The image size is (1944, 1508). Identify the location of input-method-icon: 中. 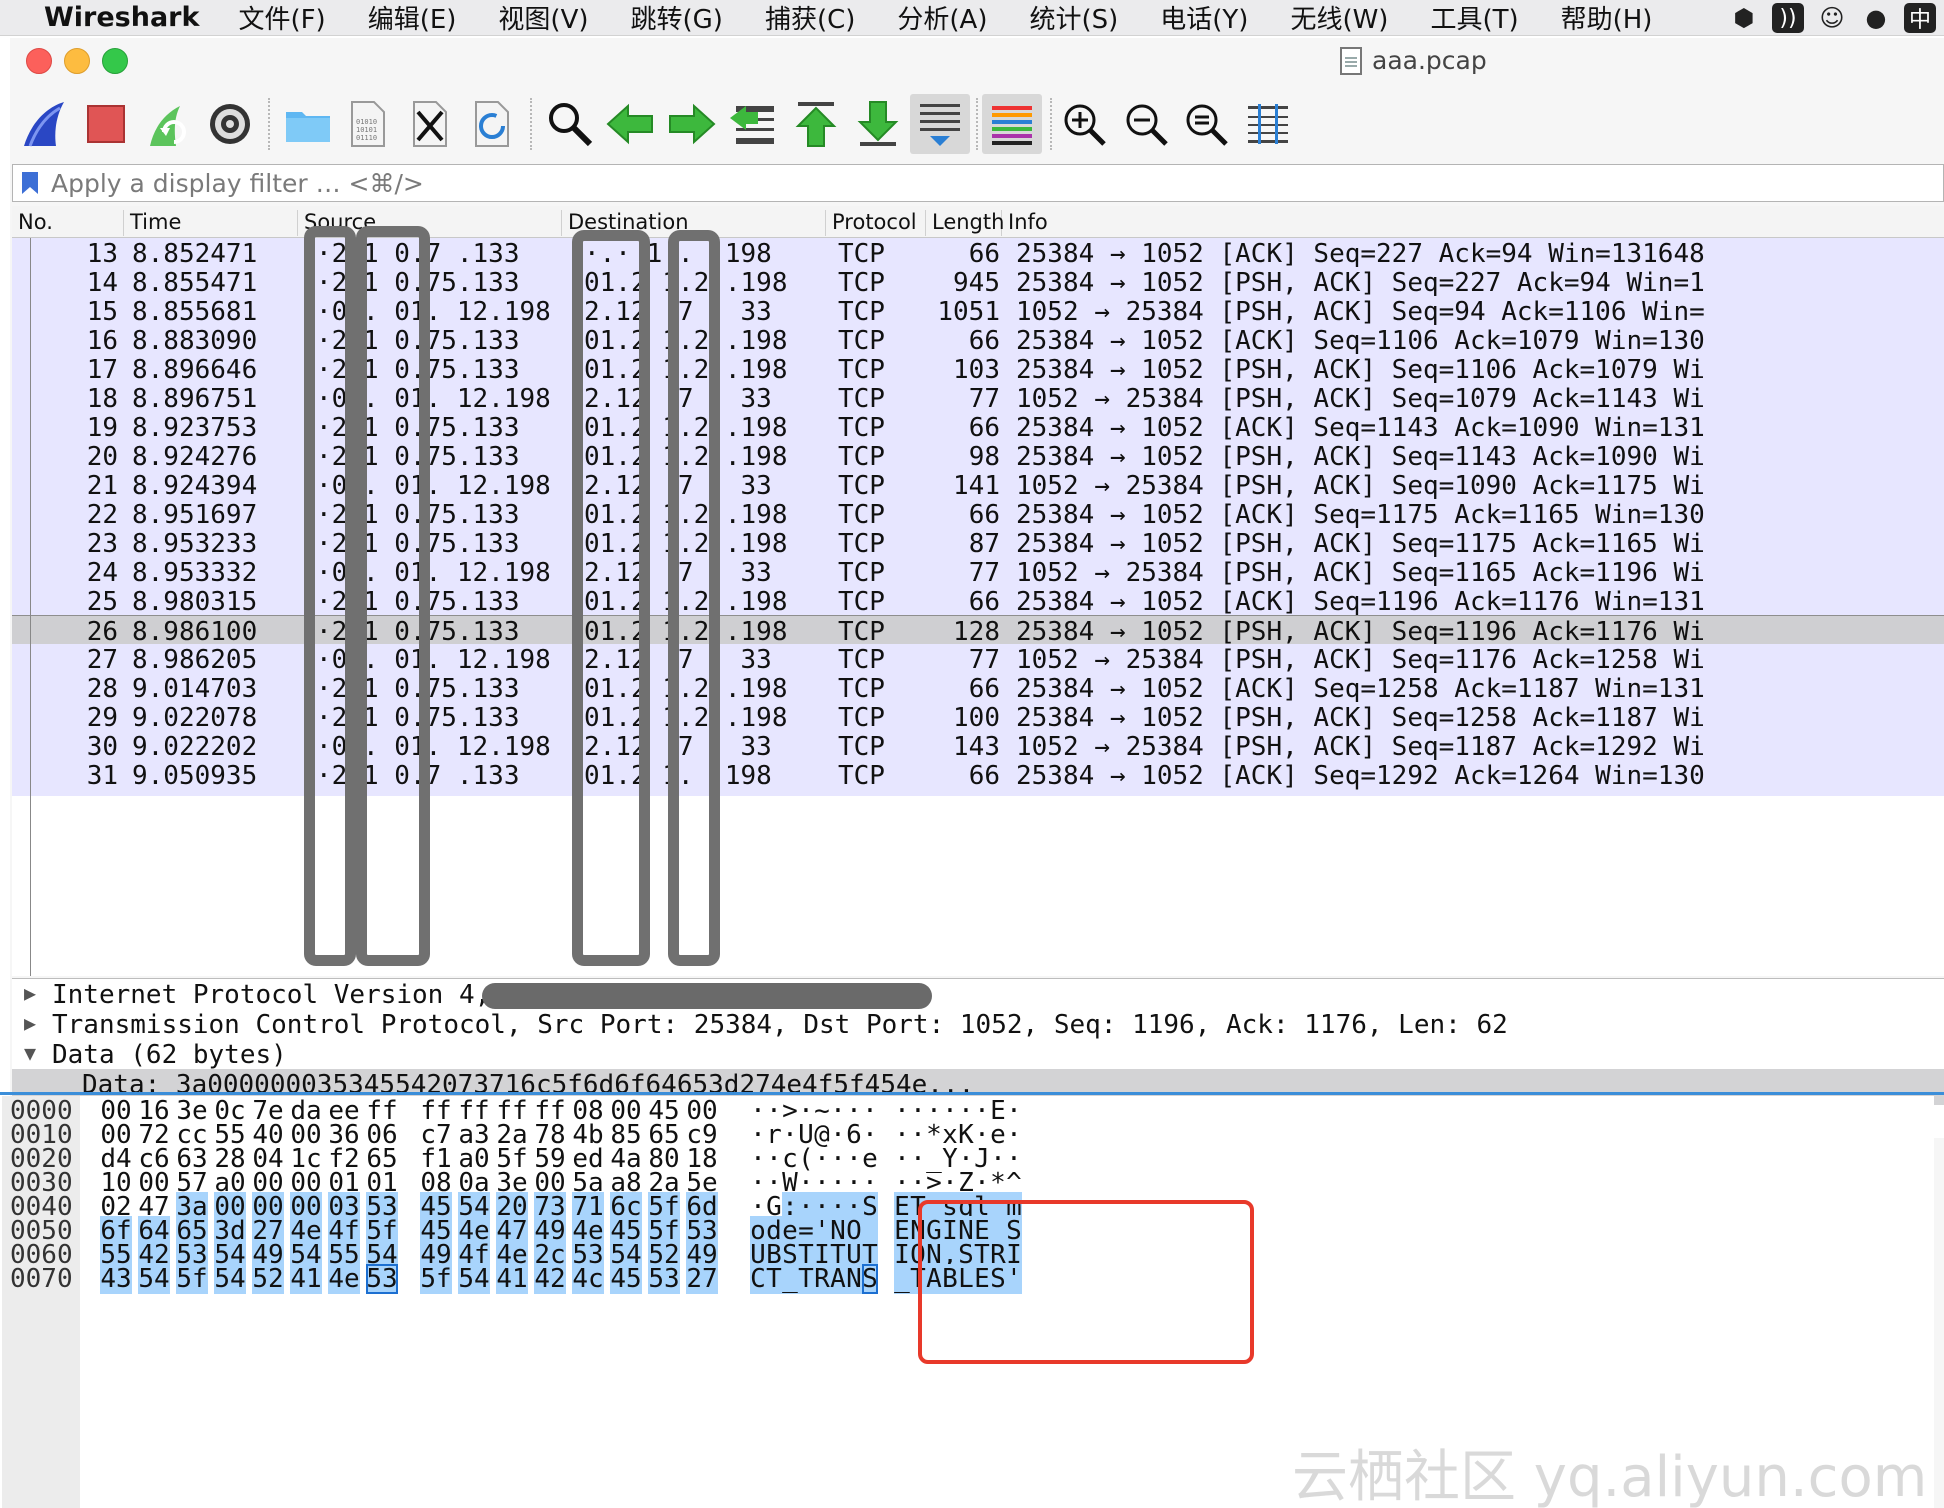
(1920, 18).